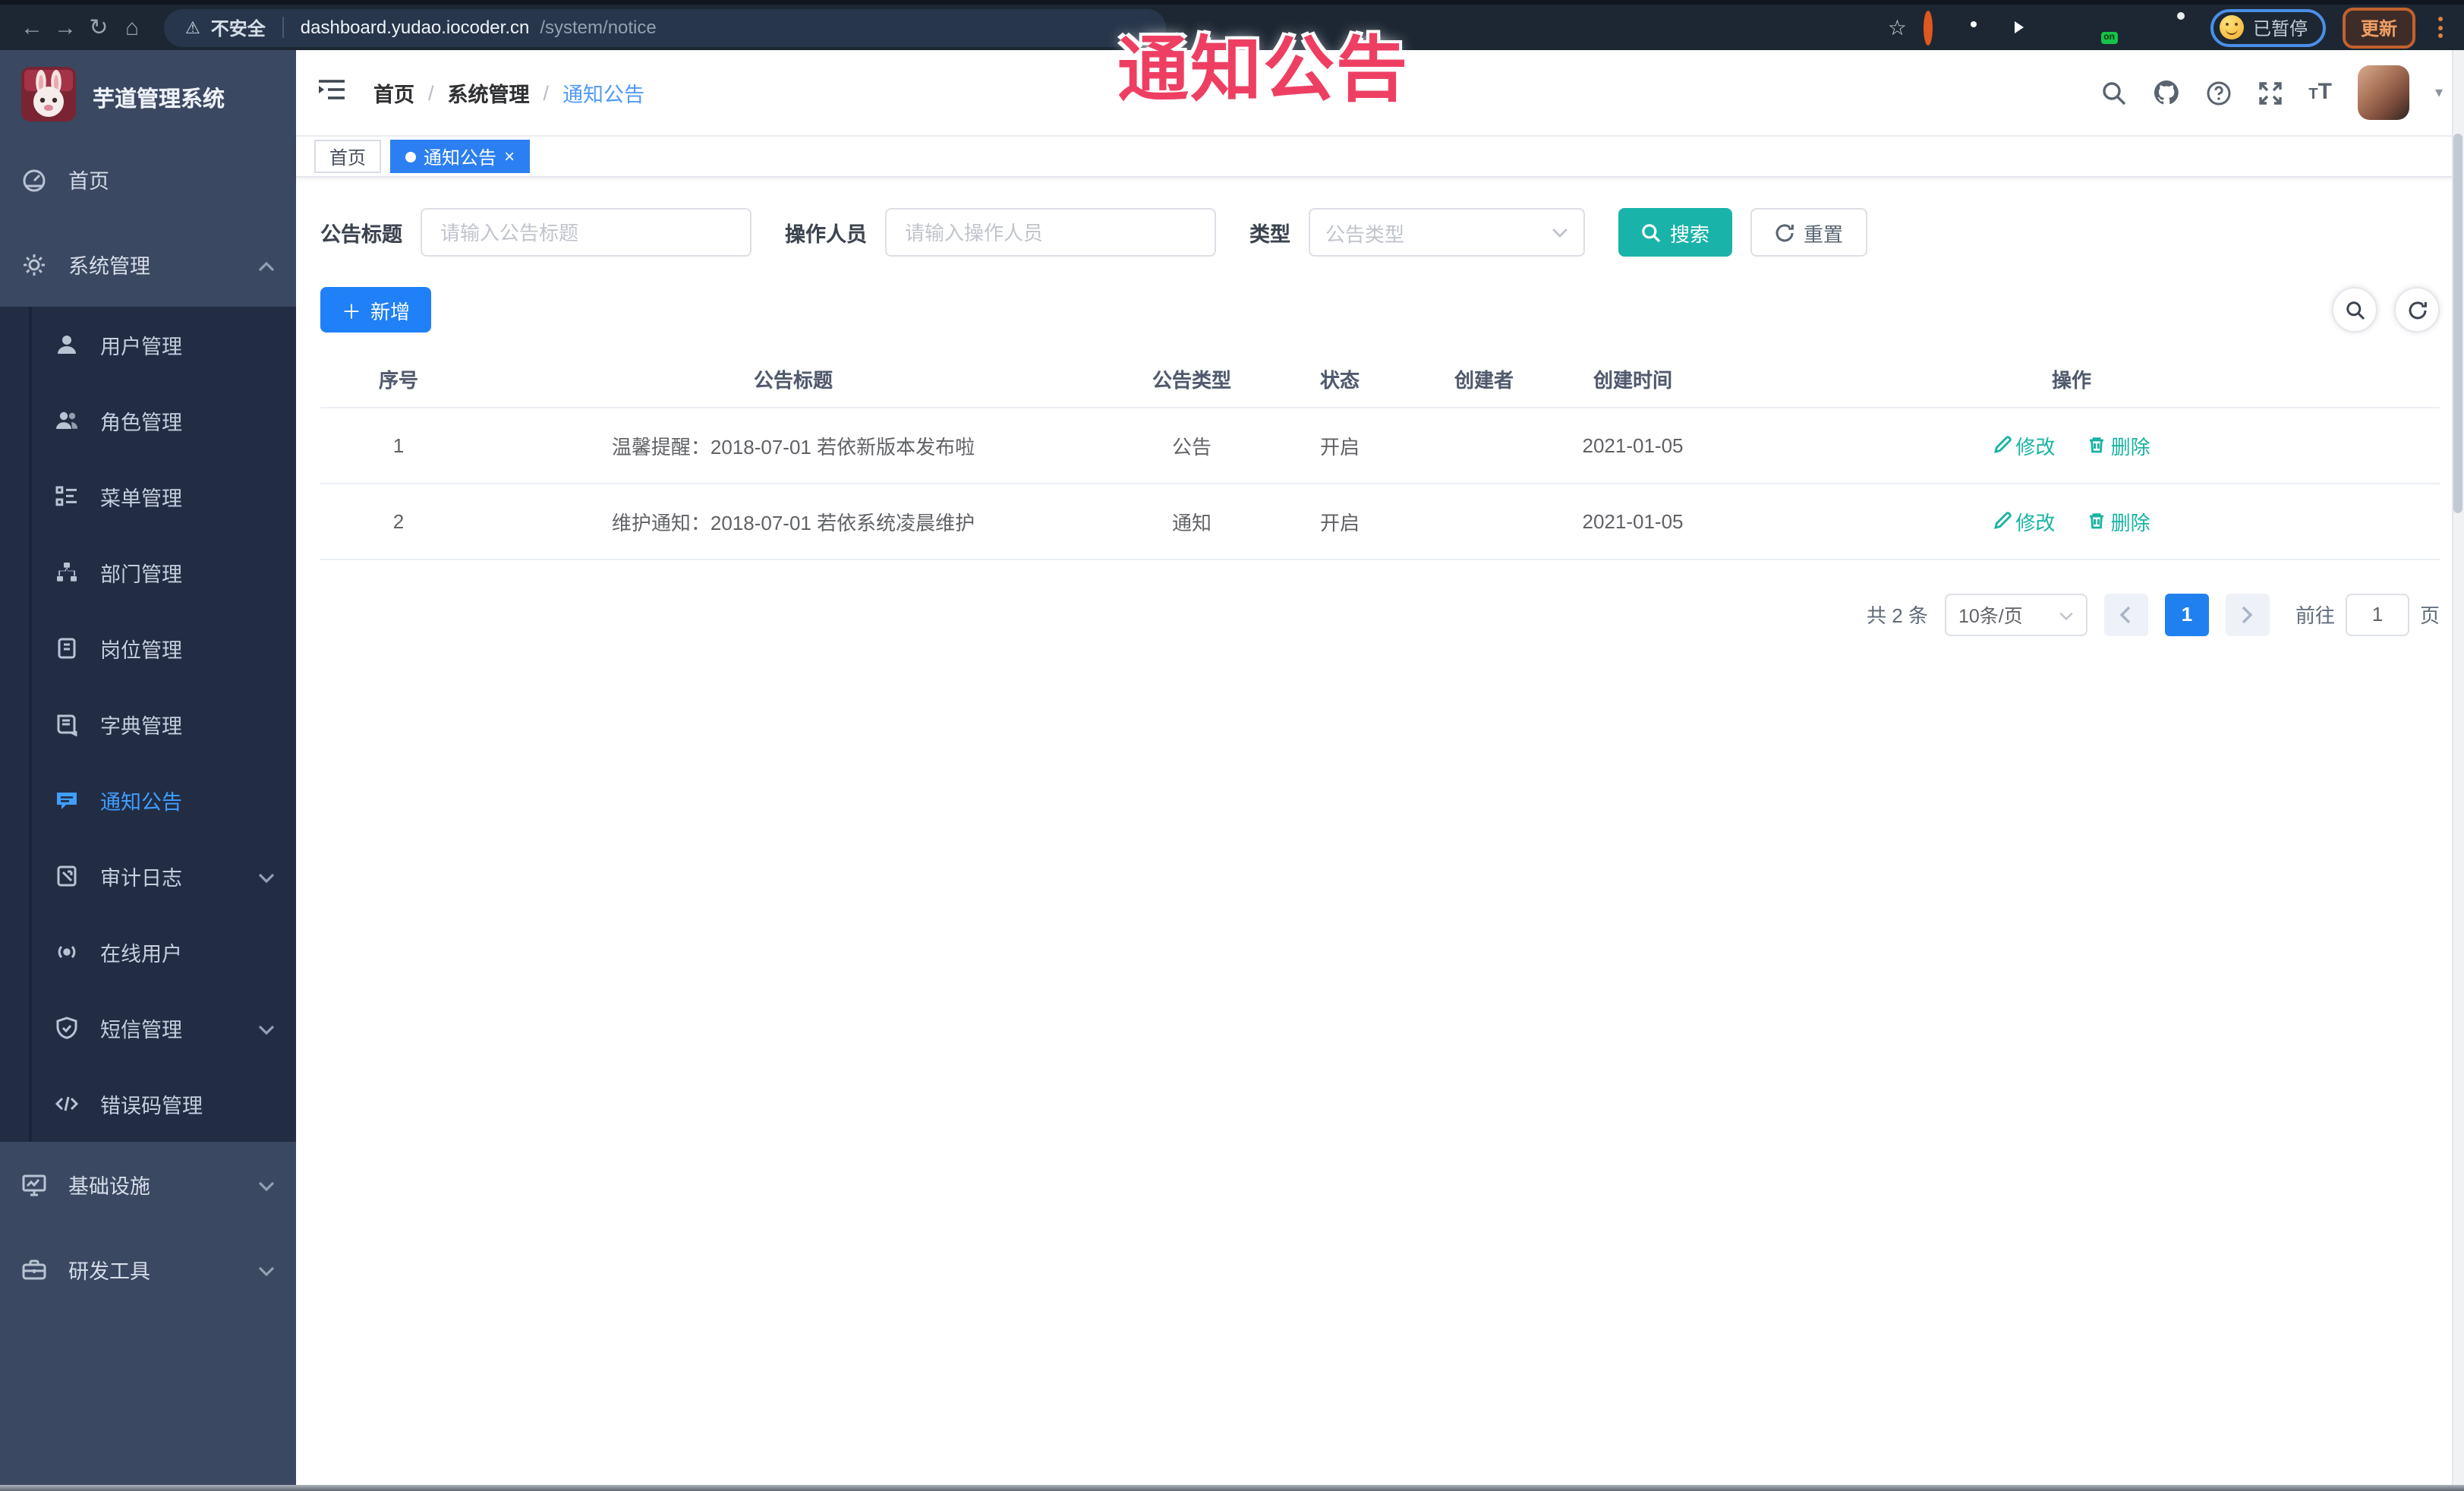  Describe the element at coordinates (148, 648) in the screenshot. I see `sidebar-item-post-mgmt: 岗位管理` at that location.